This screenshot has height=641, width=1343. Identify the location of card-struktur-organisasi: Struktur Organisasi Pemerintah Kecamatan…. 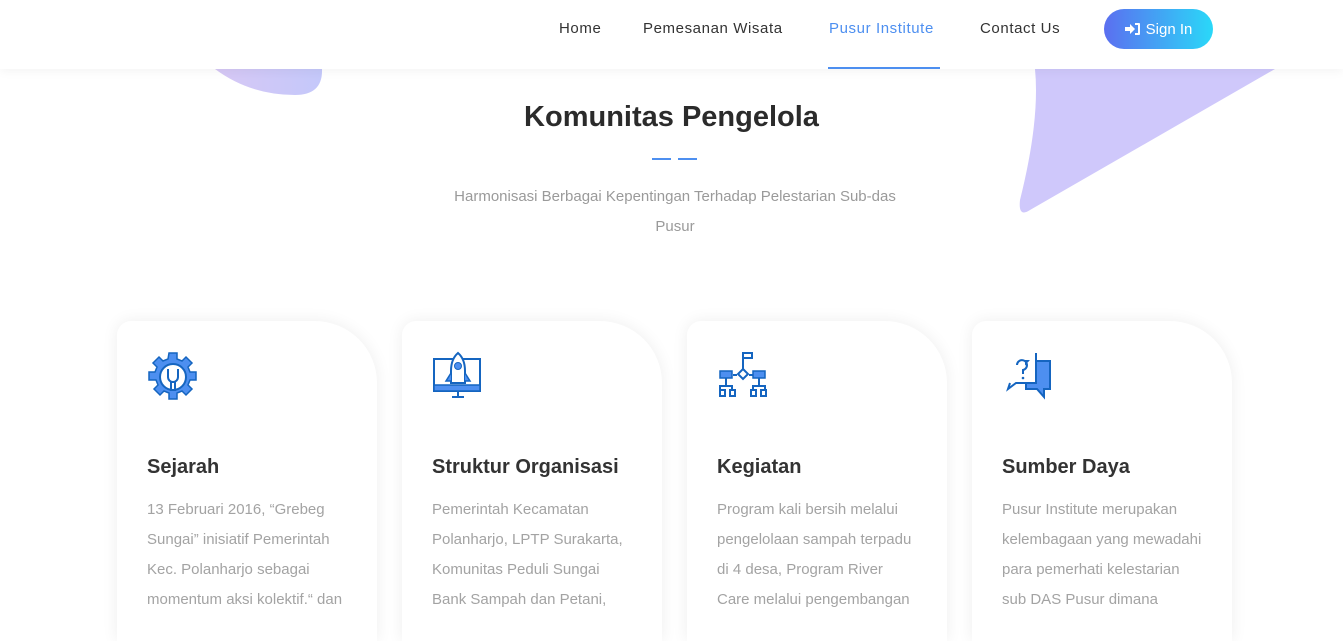
(532, 481).